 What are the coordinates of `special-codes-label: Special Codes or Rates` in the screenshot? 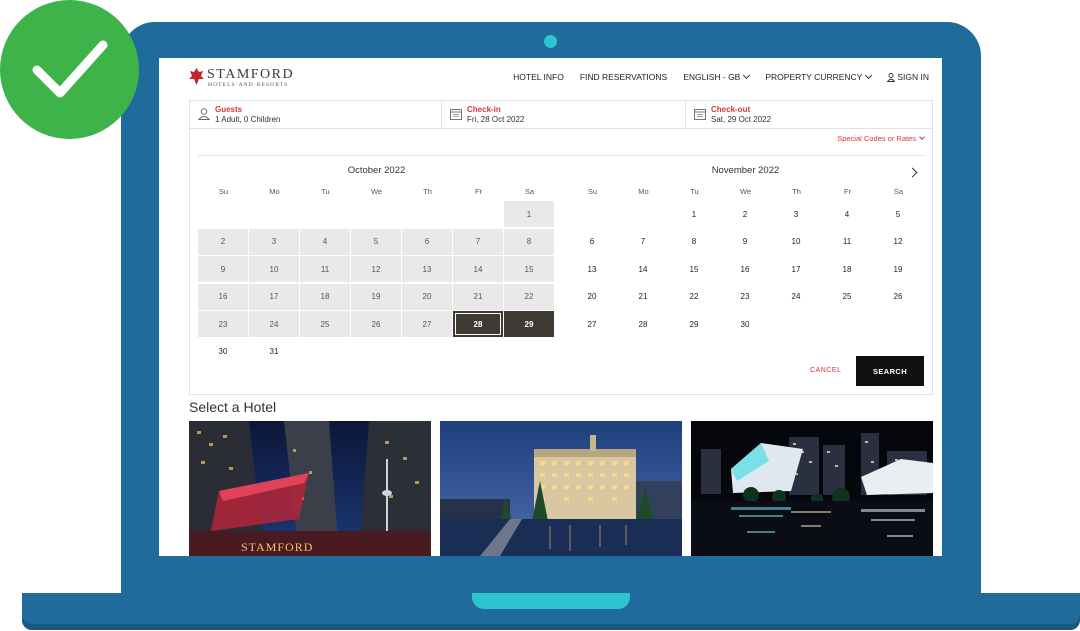 It's located at (876, 138).